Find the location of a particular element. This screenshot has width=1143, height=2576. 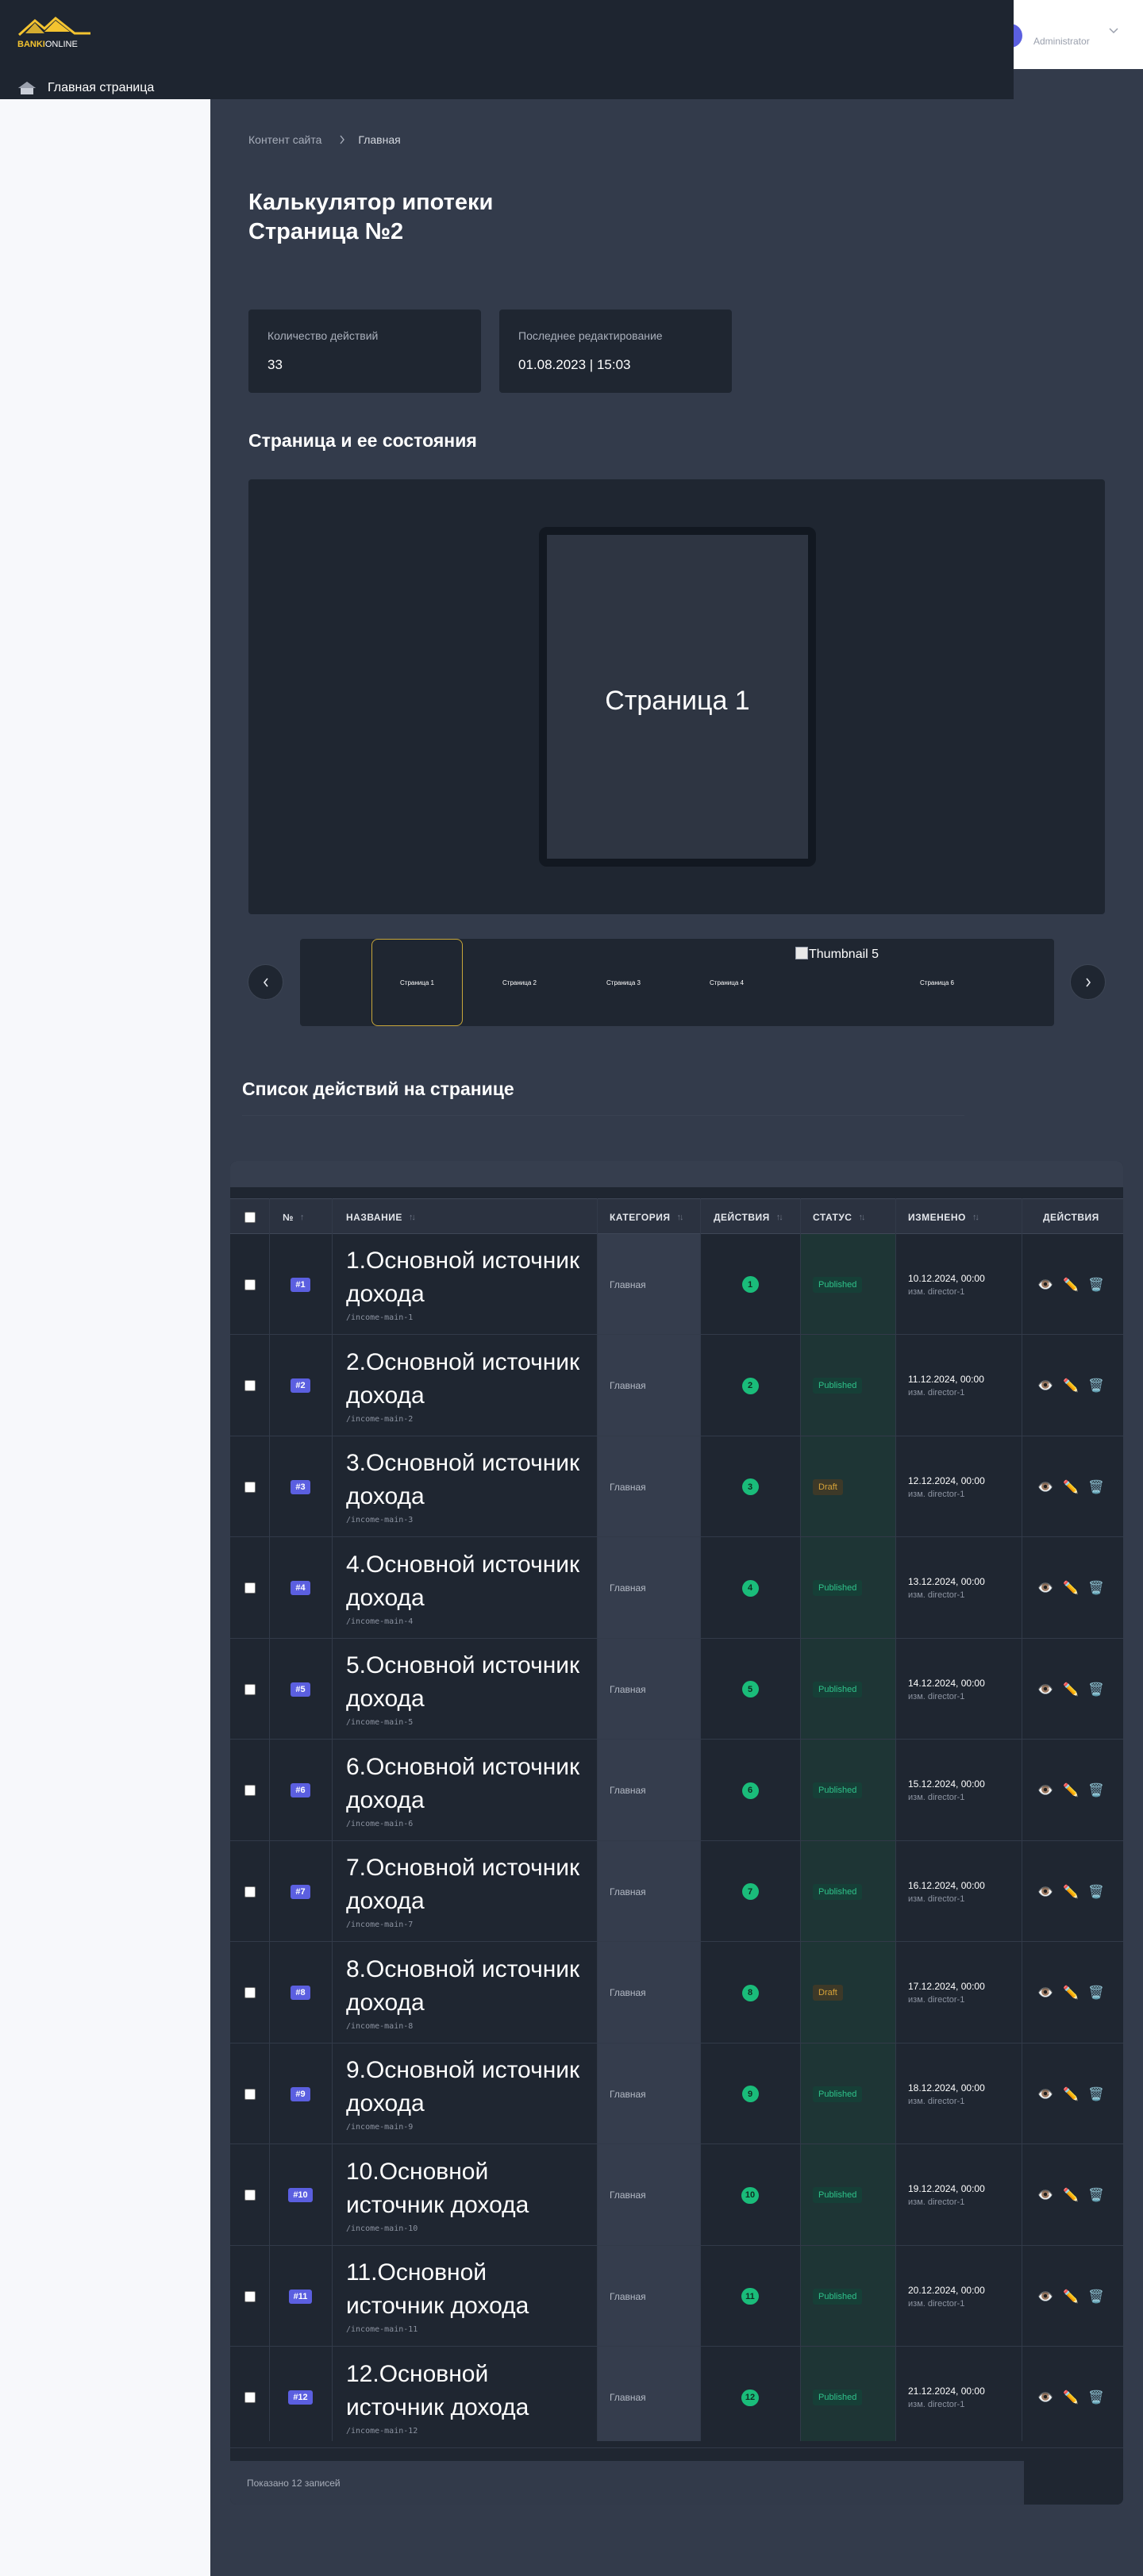

thumbnail-5-alt: Thumbnail 5 is located at coordinates (844, 954).